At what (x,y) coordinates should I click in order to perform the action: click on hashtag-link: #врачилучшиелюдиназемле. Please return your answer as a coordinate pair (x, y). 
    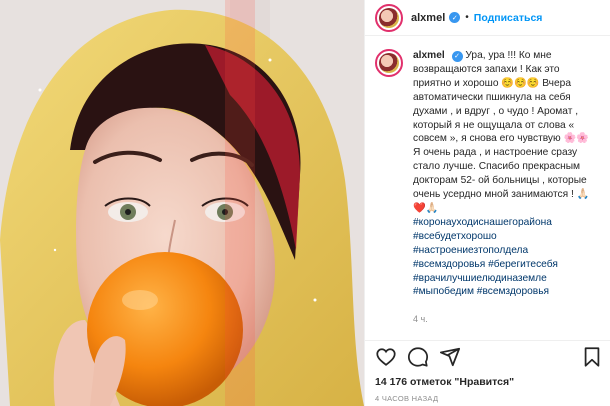
    Looking at the image, I should click on (506, 279).